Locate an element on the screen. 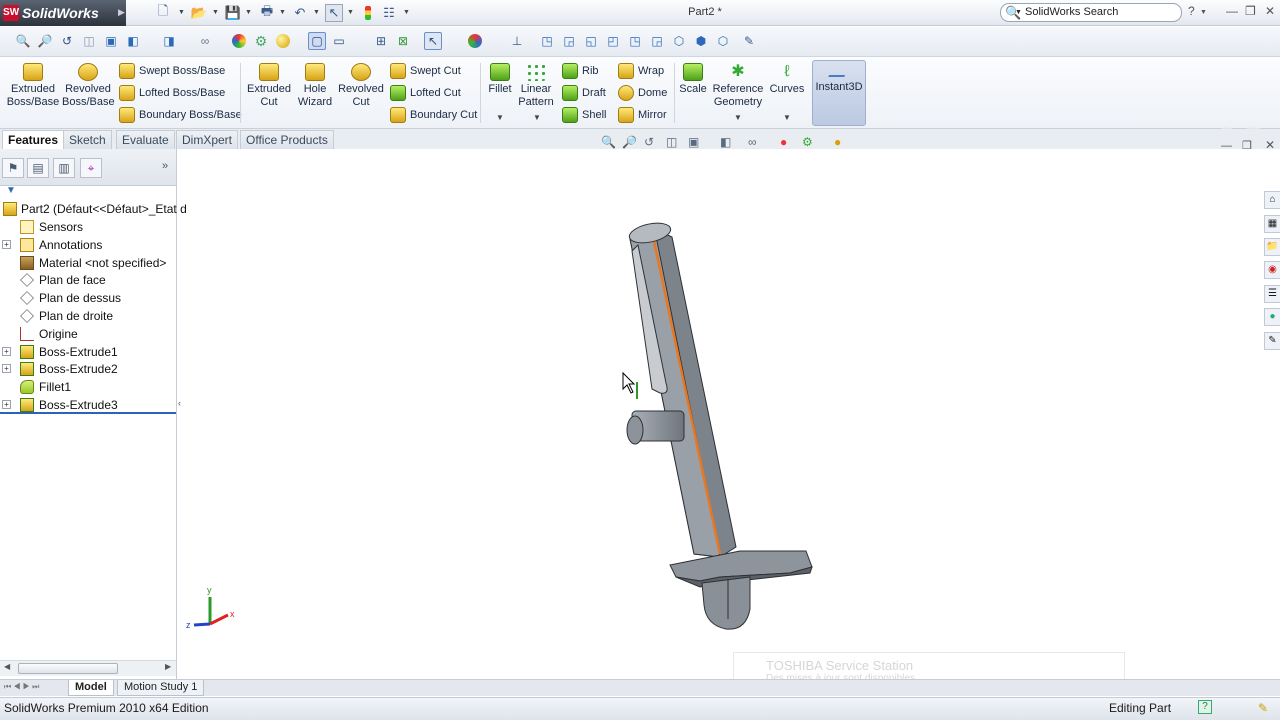 The image size is (1280, 720). tree-item: Plan de dessus is located at coordinates (88, 298).